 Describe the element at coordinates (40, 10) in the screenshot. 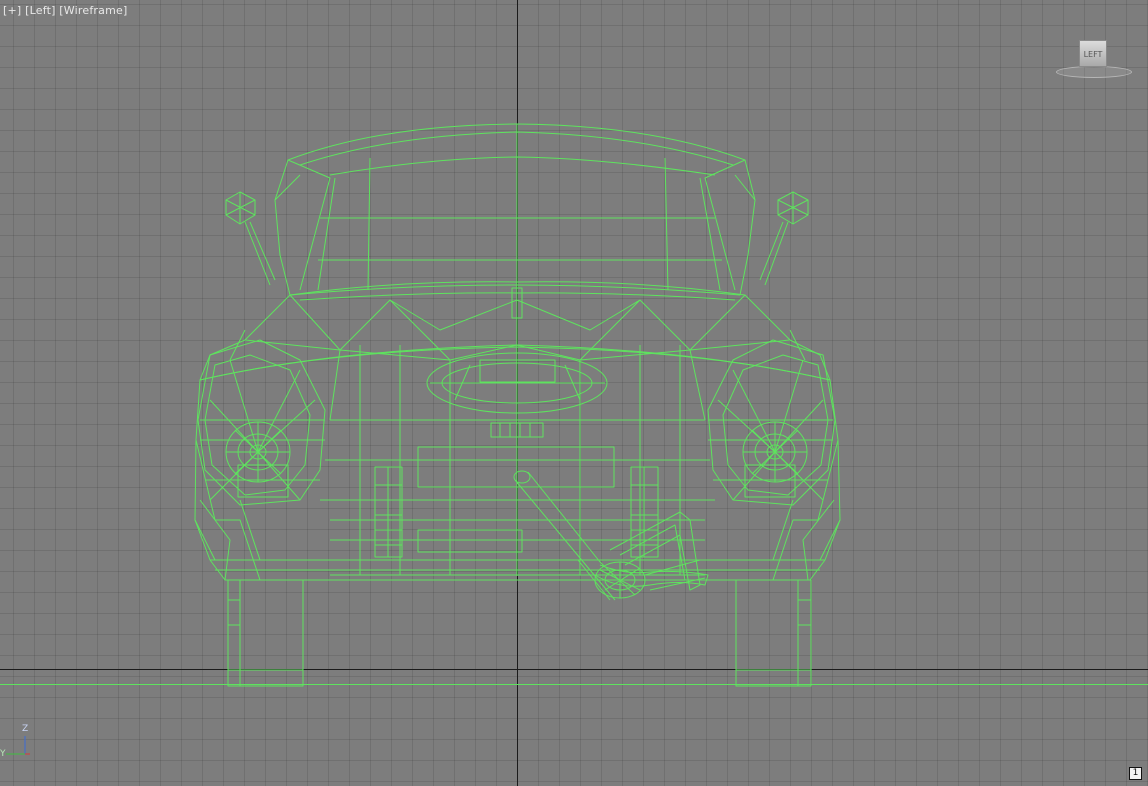

I see `viewport-view-label: [Left]` at that location.